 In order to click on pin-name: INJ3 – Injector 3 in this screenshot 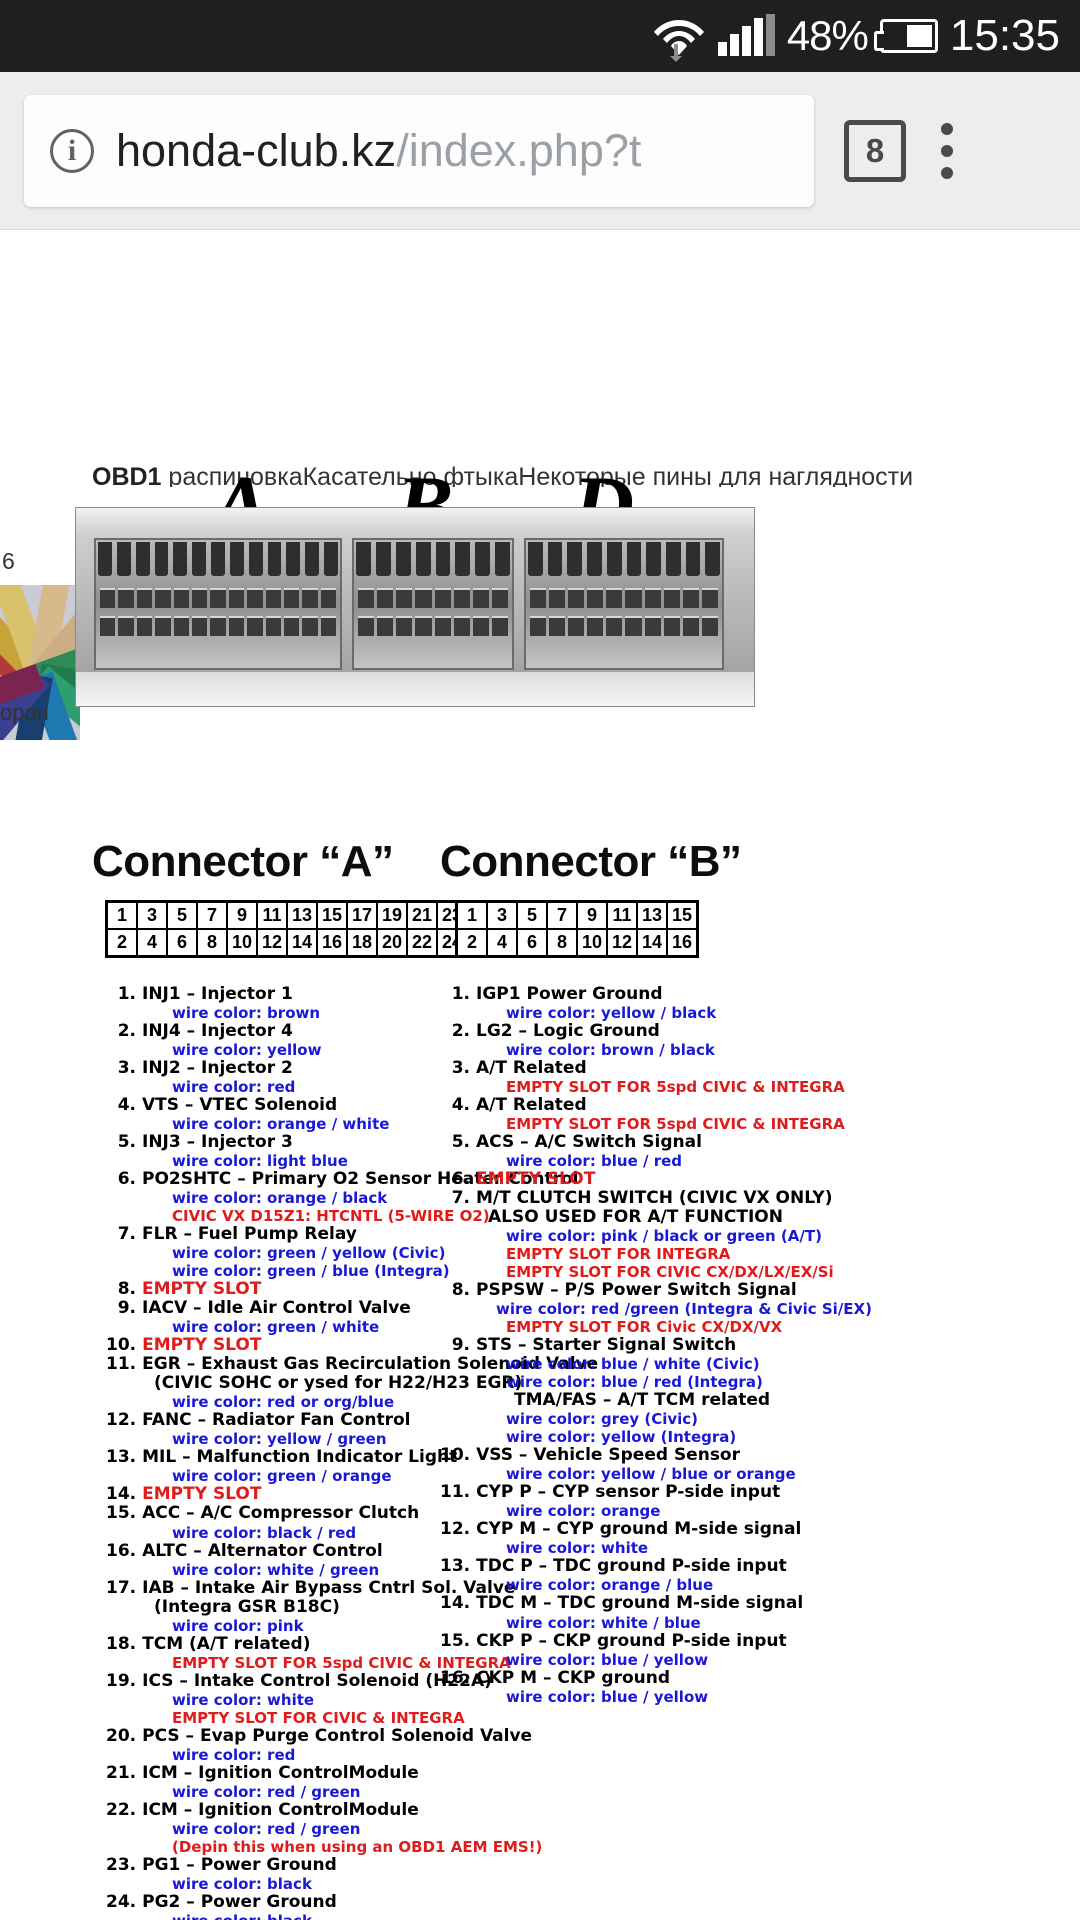, I will do `click(217, 1142)`.